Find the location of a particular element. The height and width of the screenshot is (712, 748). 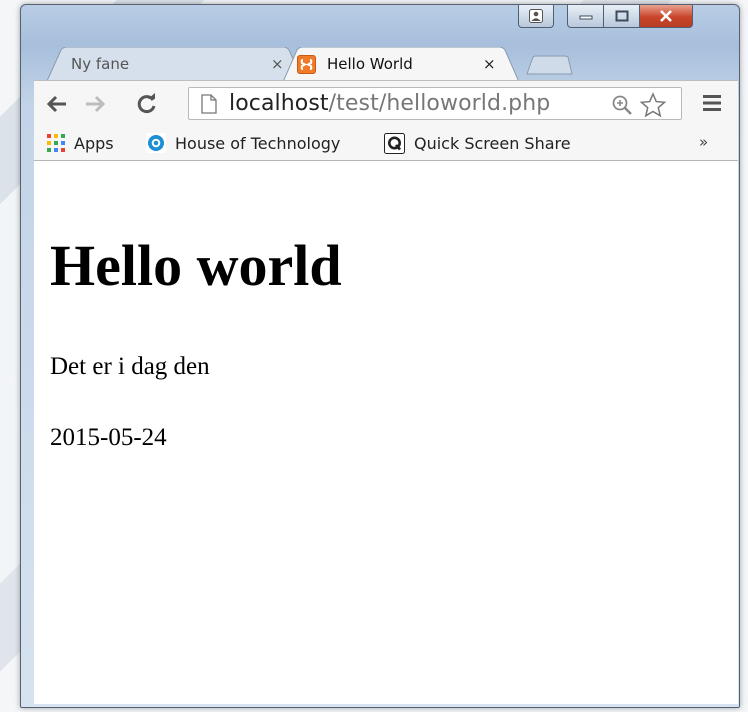

bookmark-label: House of Technology is located at coordinates (258, 143).